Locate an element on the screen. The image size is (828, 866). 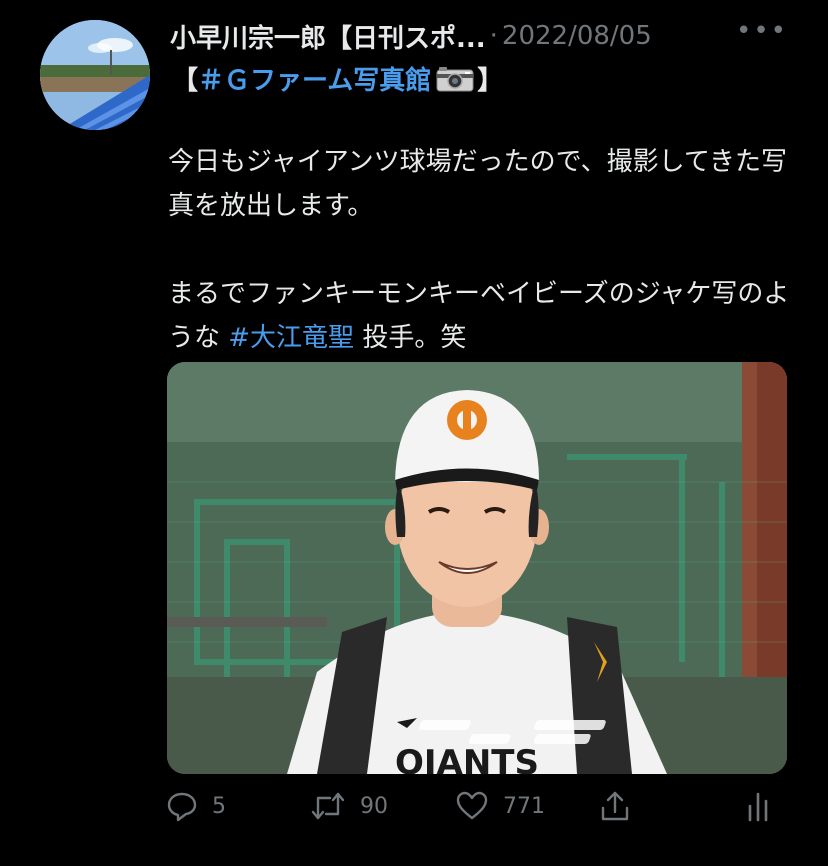
reply-count: 5 is located at coordinates (219, 806).